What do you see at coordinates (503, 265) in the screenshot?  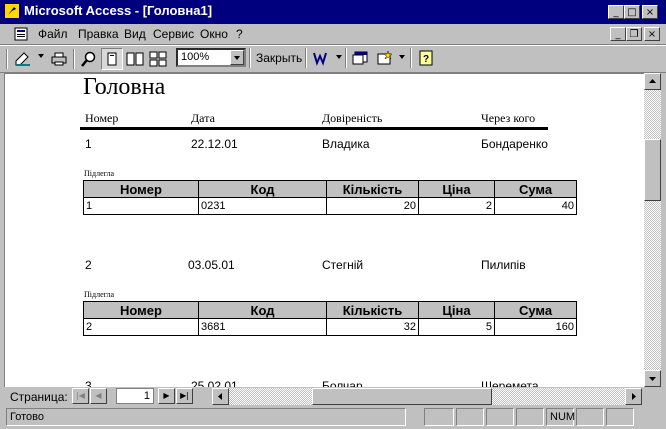 I see `record-via: Пилипів` at bounding box center [503, 265].